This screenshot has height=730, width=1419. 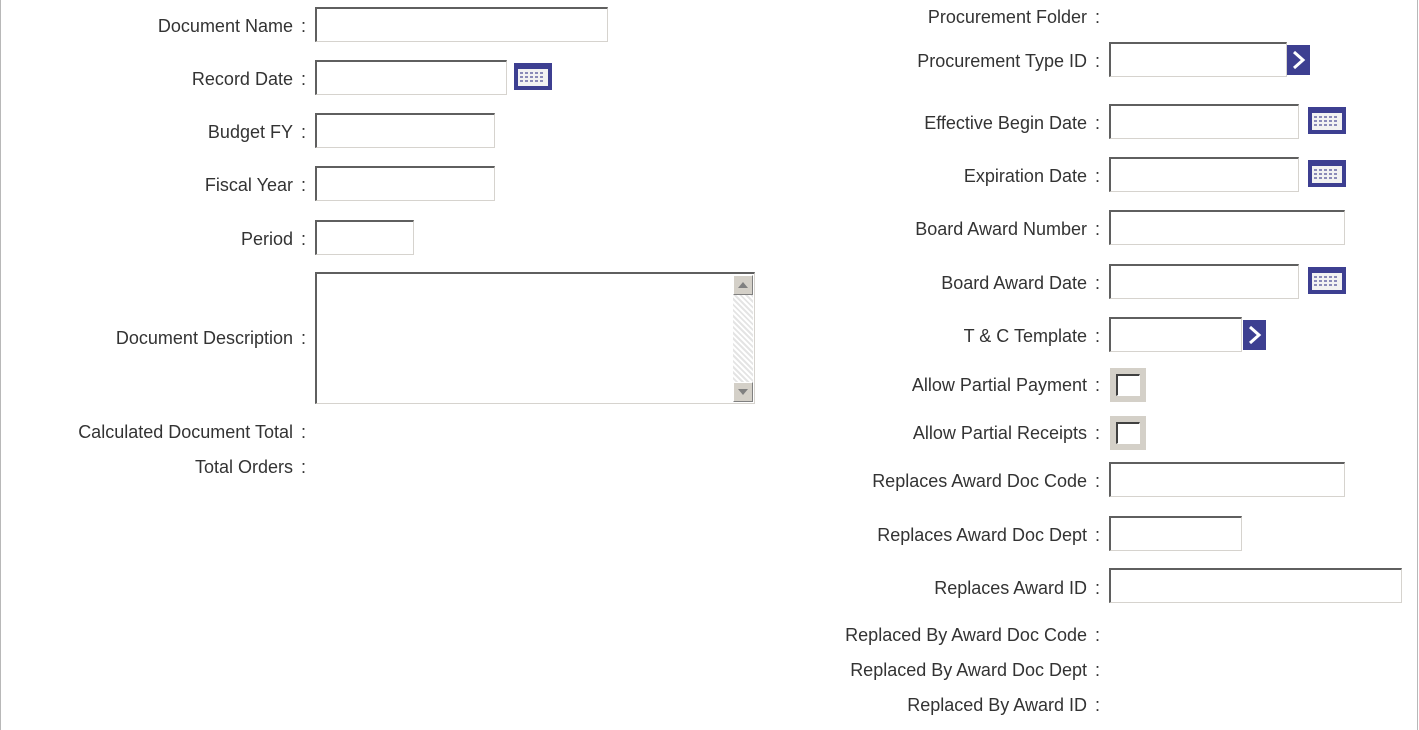 What do you see at coordinates (1175, 533) in the screenshot?
I see `replaces-award-doc-dept-input` at bounding box center [1175, 533].